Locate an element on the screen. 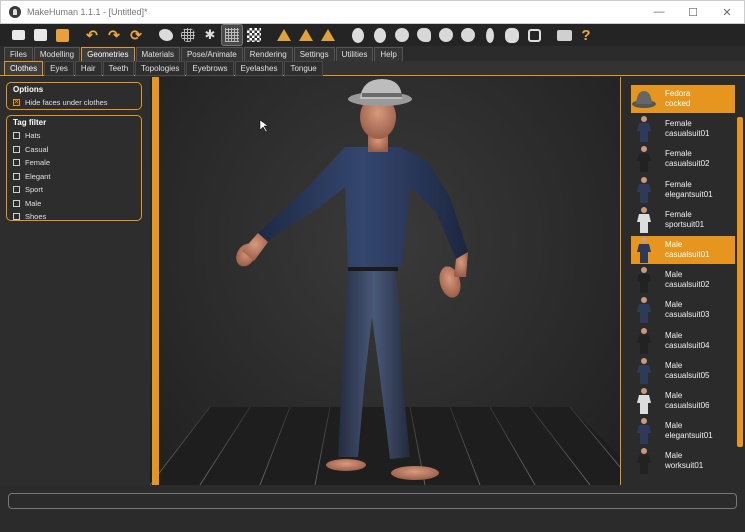 This screenshot has width=745, height=532. clothes-item: Male casualsuit02 is located at coordinates (683, 280).